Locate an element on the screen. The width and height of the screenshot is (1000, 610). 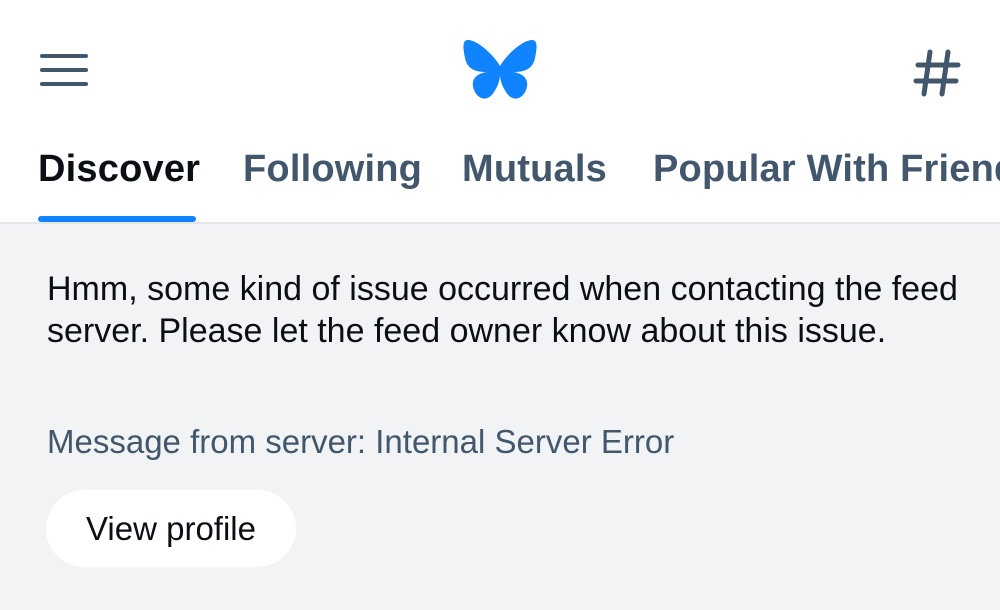
menu-button is located at coordinates (65, 70).